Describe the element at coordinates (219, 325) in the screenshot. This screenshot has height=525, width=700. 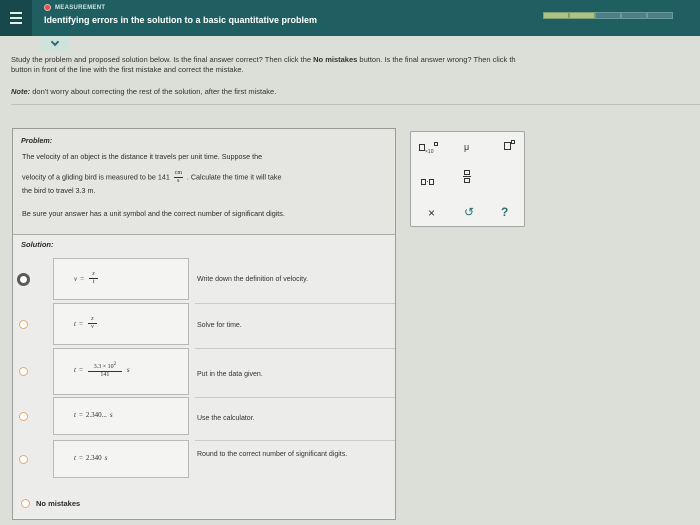
I see `row-explanation: Solve for time.` at that location.